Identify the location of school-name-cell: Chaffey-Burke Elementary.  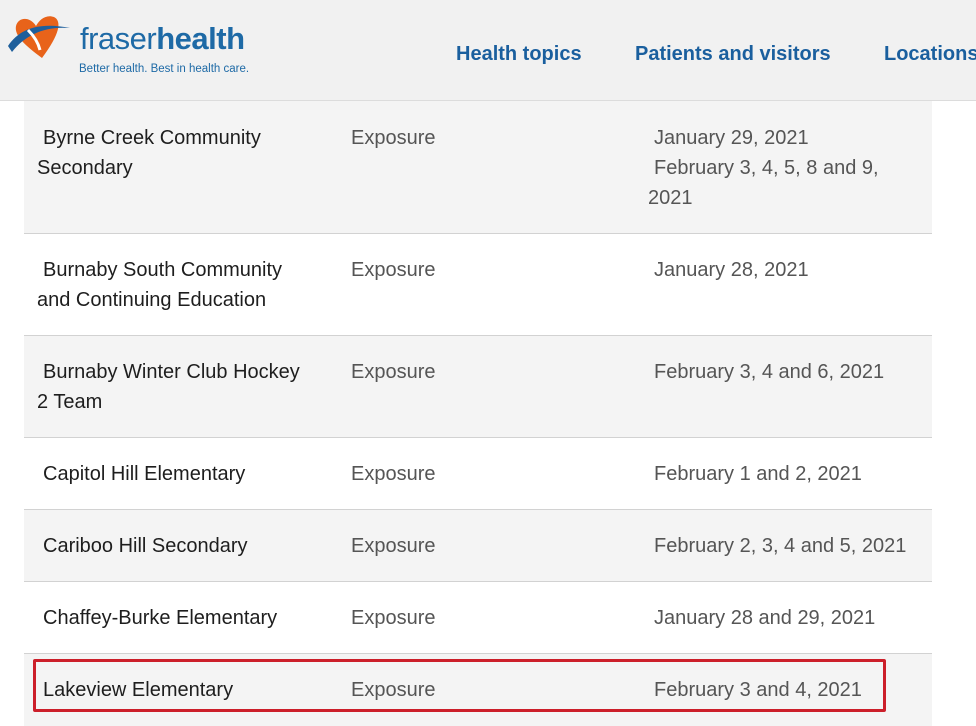
(160, 618).